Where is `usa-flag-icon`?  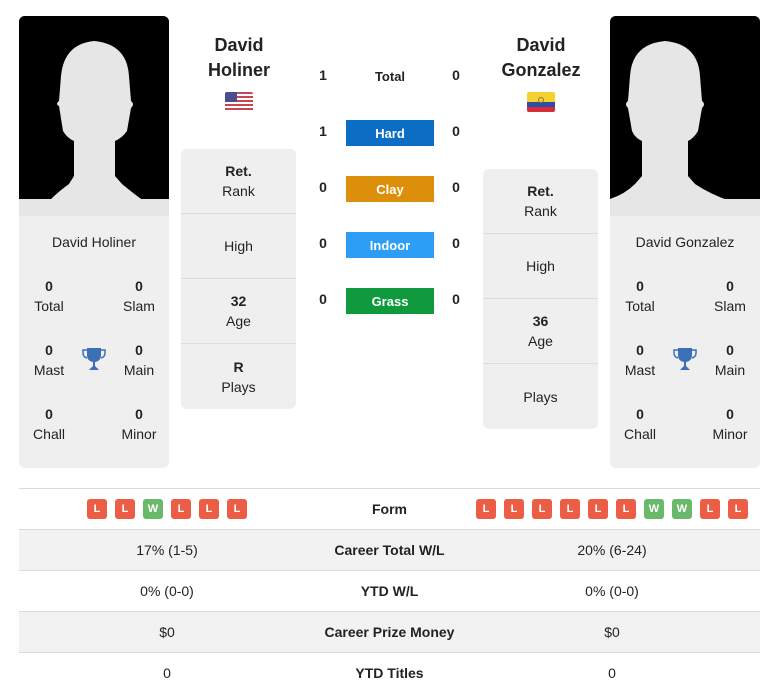
usa-flag-icon is located at coordinates (239, 102).